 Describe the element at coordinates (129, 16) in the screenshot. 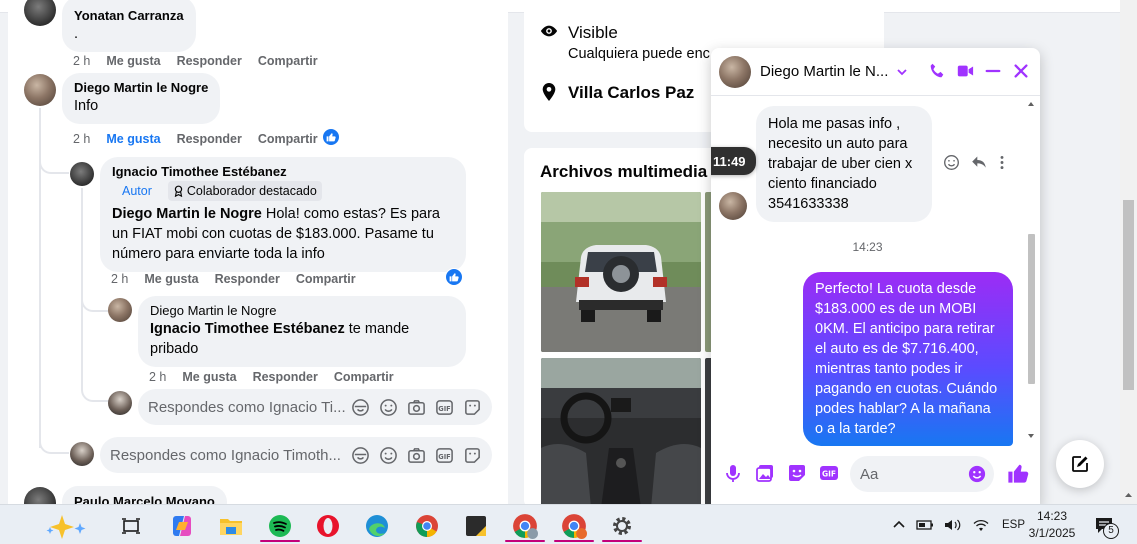

I see `comment-author: Yonatan Carranza` at that location.